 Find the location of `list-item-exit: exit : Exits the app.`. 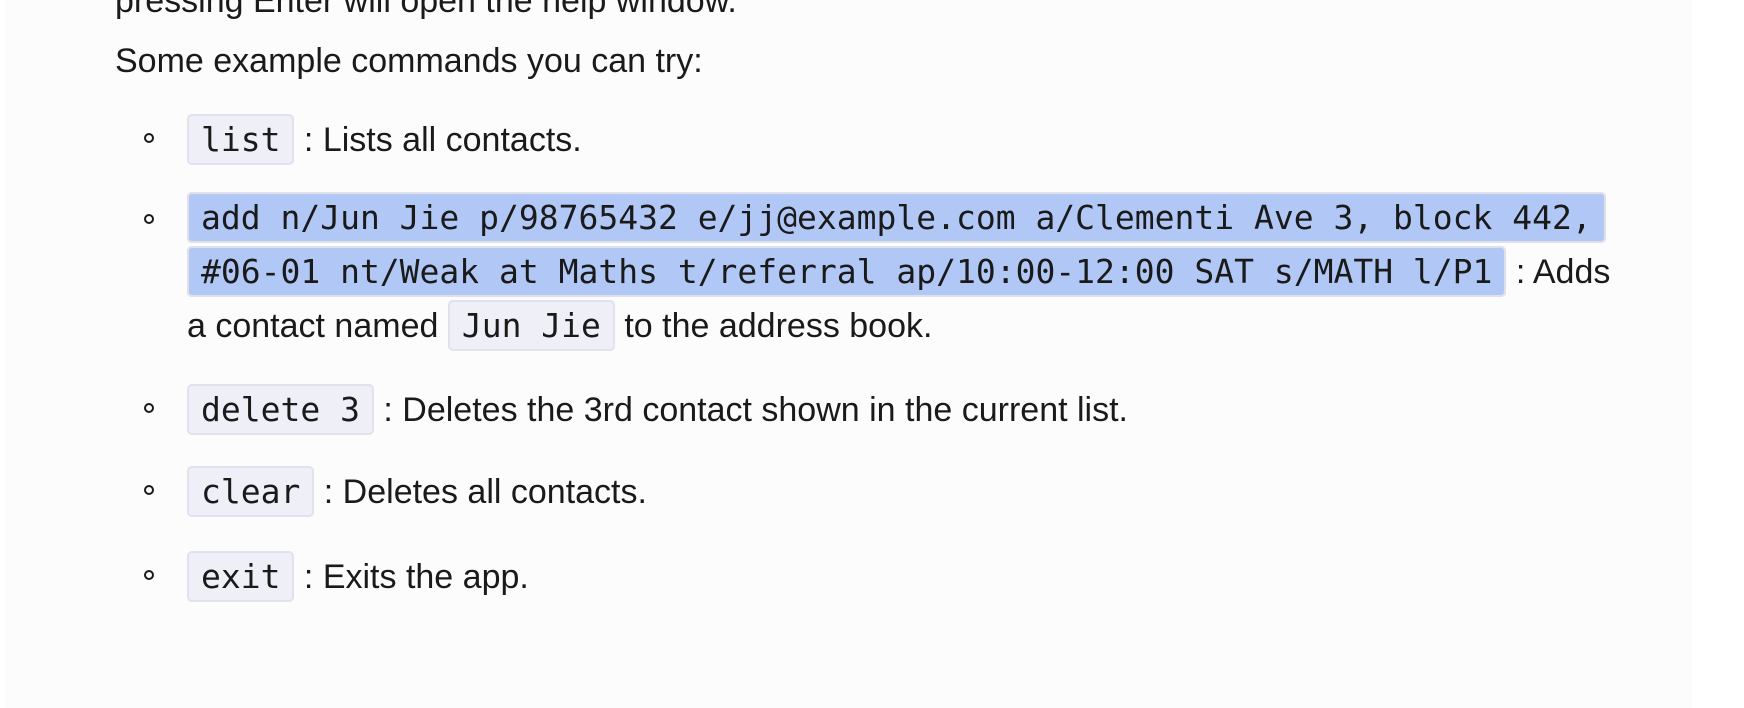

list-item-exit: exit : Exits the app. is located at coordinates (890, 577).